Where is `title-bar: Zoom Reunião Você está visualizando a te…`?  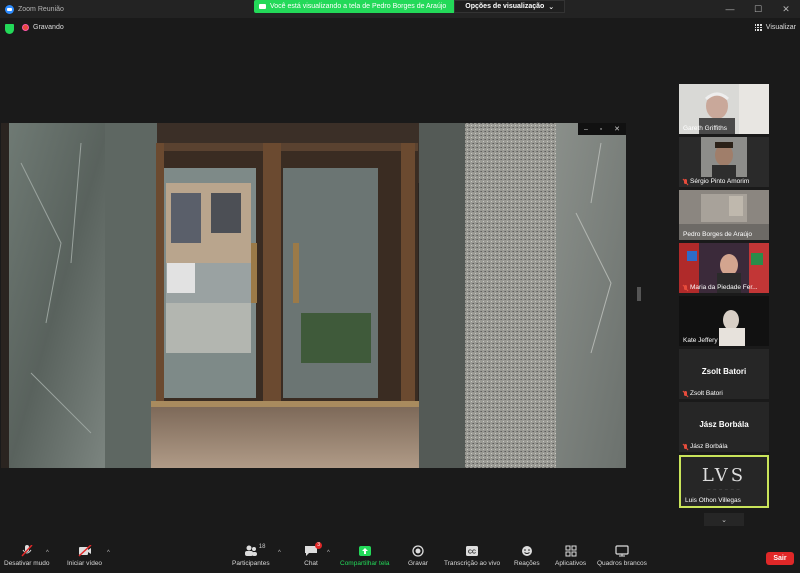
title-bar: Zoom Reunião Você está visualizando a te… is located at coordinates (400, 9).